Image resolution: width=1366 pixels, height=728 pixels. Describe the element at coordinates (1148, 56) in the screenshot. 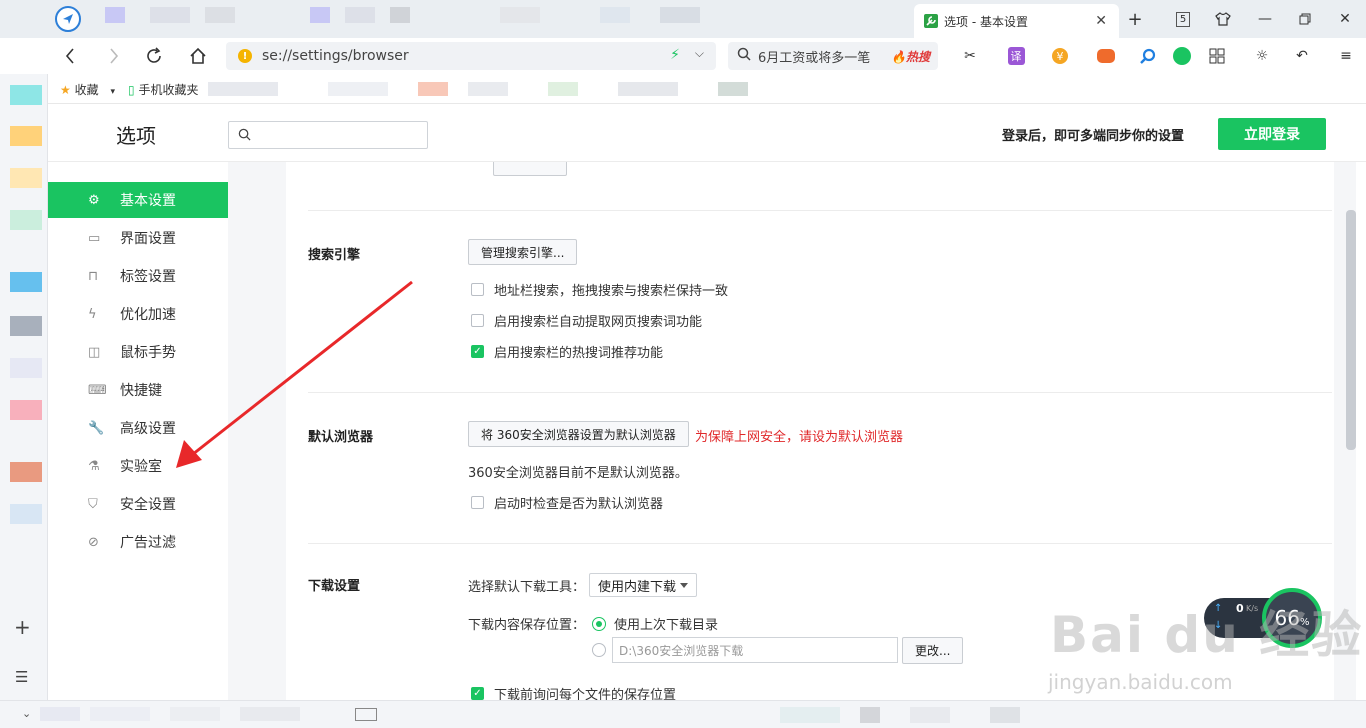

I see `magnifier-icon` at that location.